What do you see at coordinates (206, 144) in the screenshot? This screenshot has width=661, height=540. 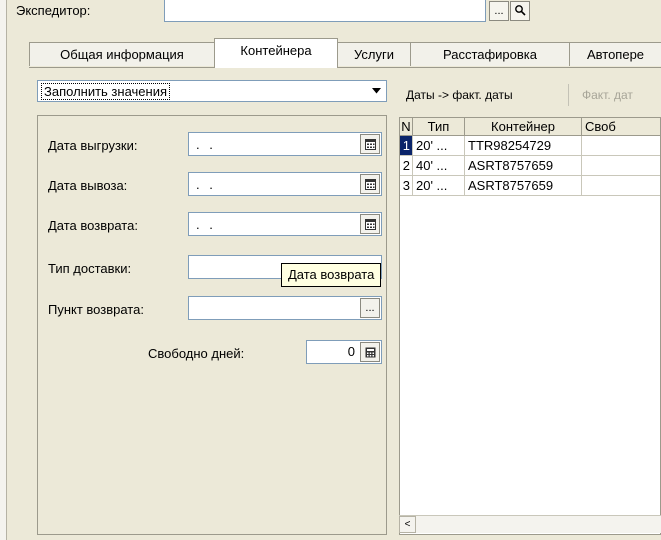 I see `unload-date-value: . .` at bounding box center [206, 144].